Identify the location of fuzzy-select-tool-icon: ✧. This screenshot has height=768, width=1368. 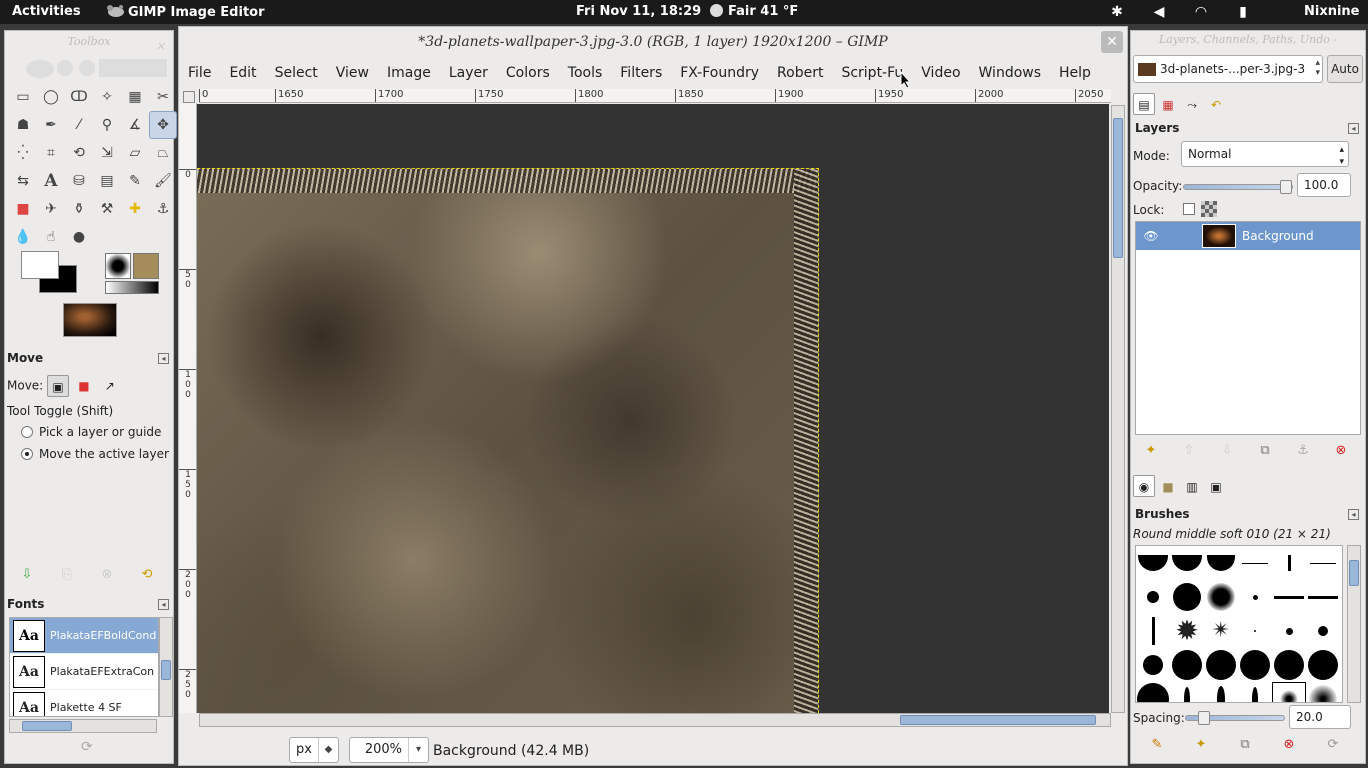
(107, 97).